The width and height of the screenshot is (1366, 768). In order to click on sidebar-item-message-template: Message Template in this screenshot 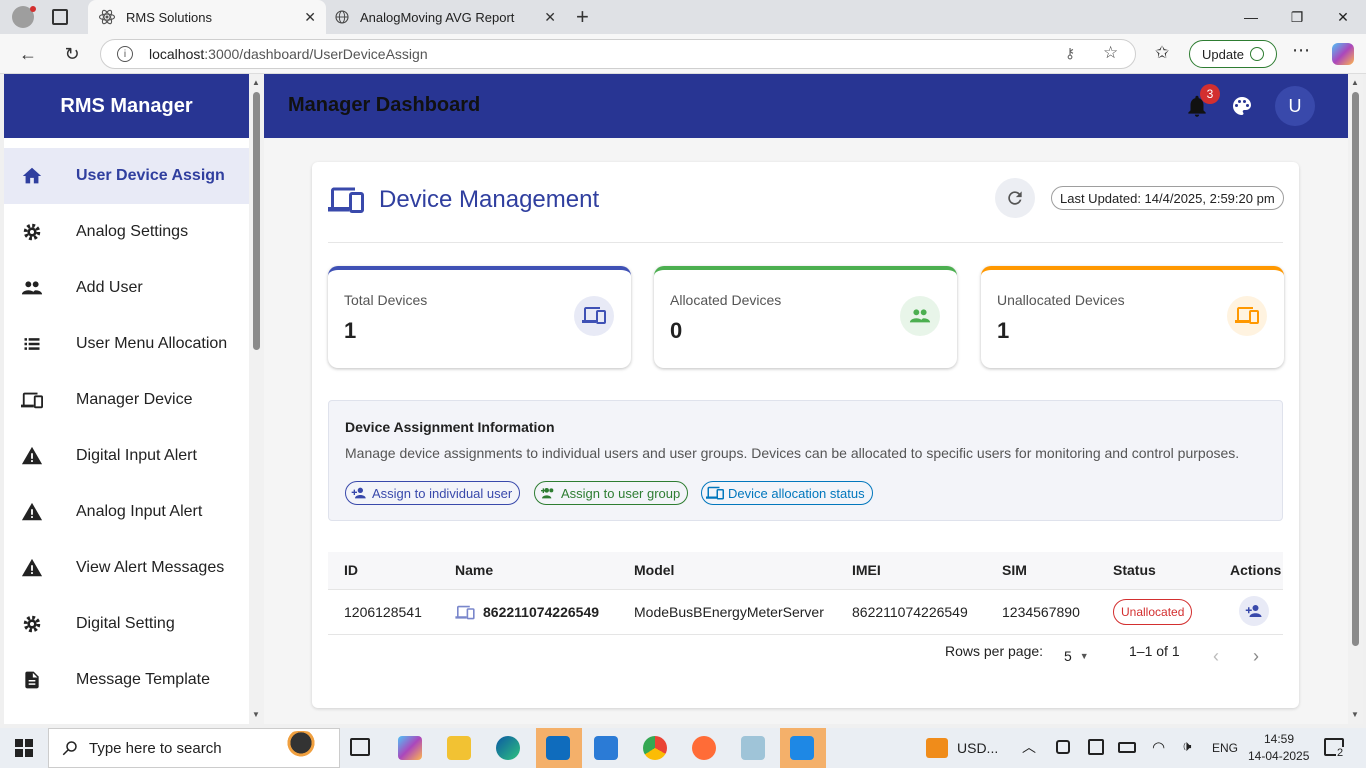, I will do `click(126, 680)`.